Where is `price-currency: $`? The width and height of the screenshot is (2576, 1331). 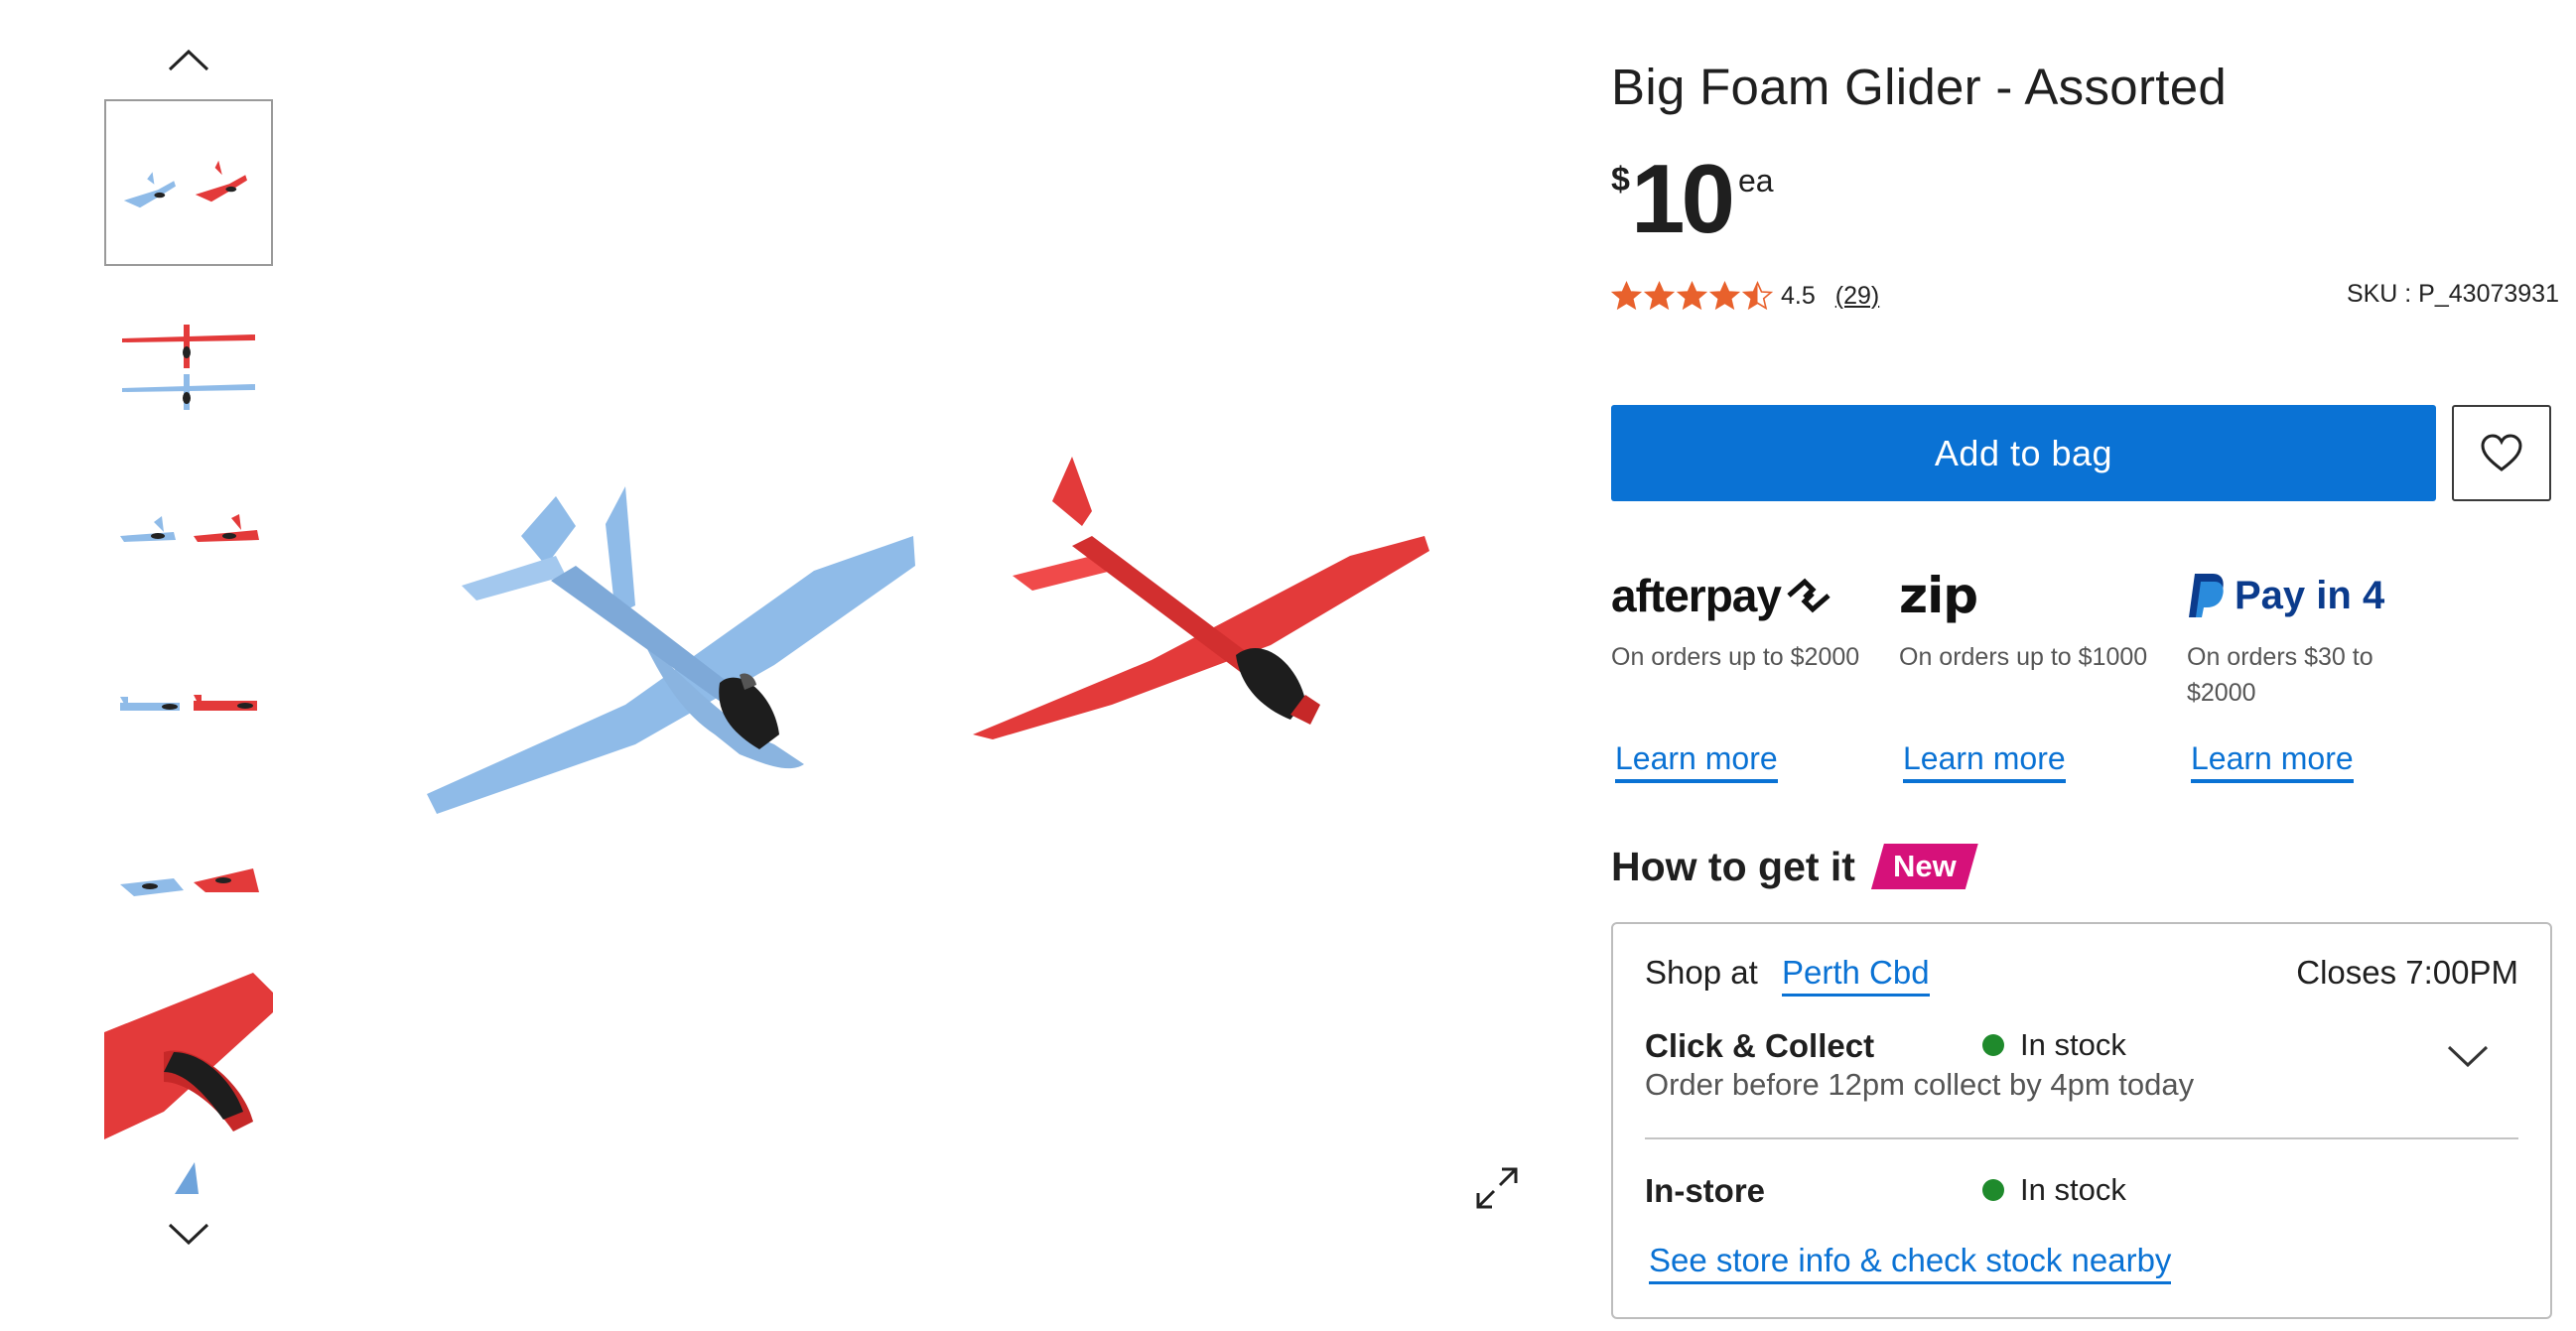 price-currency: $ is located at coordinates (1621, 180).